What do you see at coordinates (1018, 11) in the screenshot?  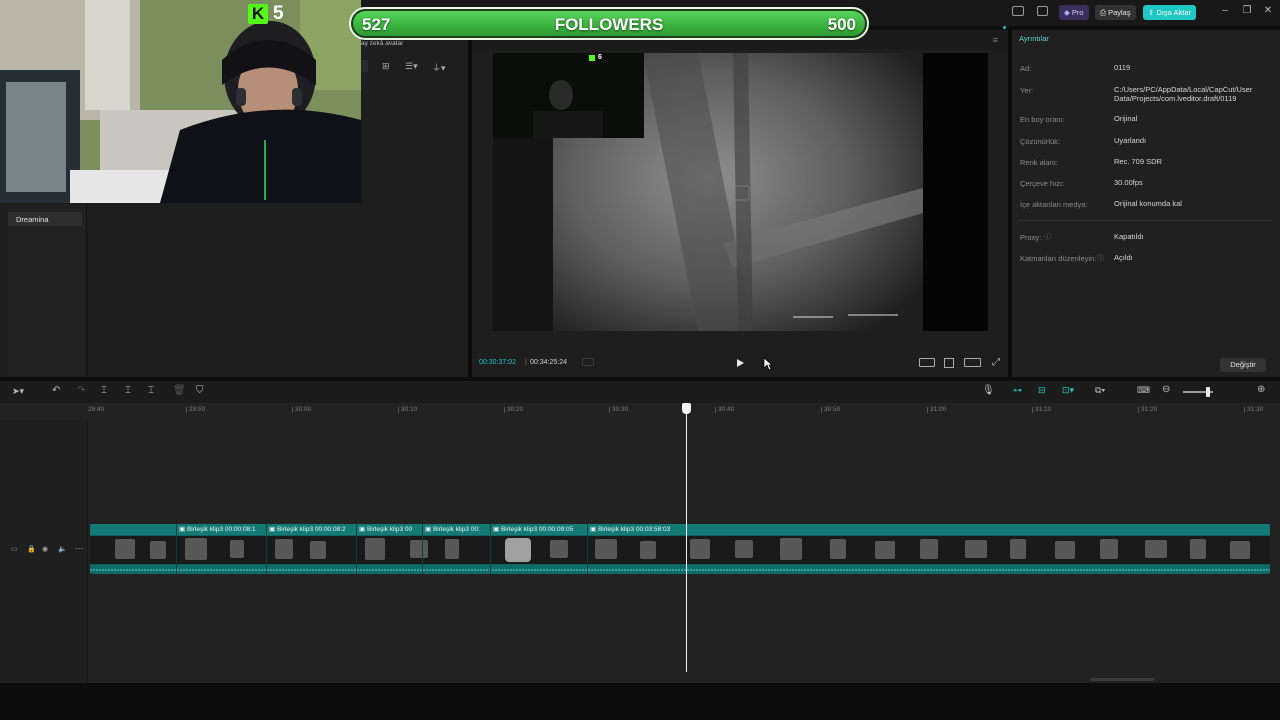 I see `layout-icon` at bounding box center [1018, 11].